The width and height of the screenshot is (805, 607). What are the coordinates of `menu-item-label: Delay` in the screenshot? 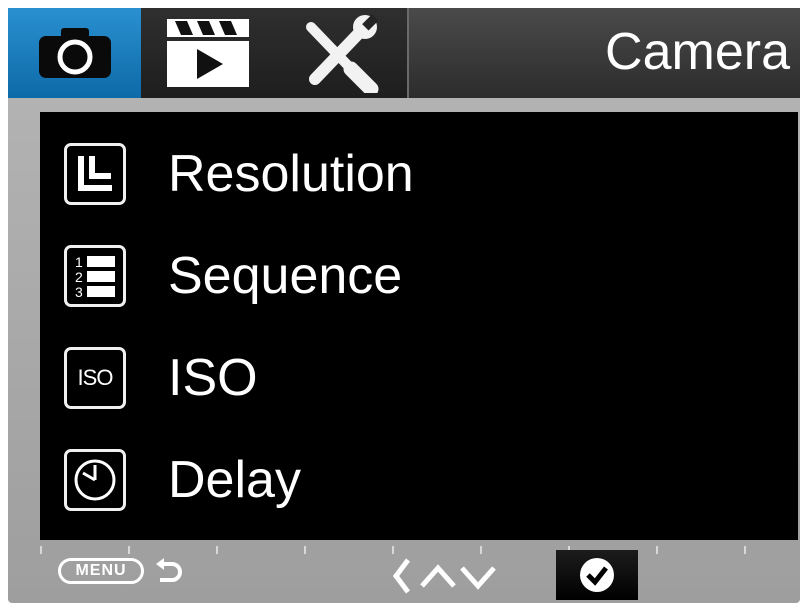 It's located at (234, 480).